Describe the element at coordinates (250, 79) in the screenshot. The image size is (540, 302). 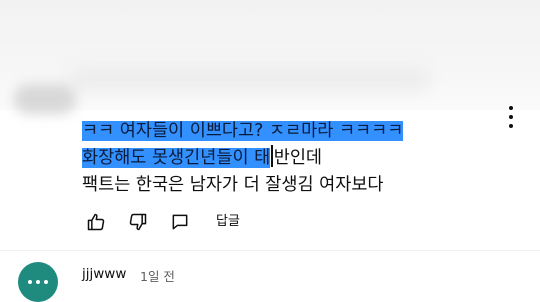
I see `blurred-text` at that location.